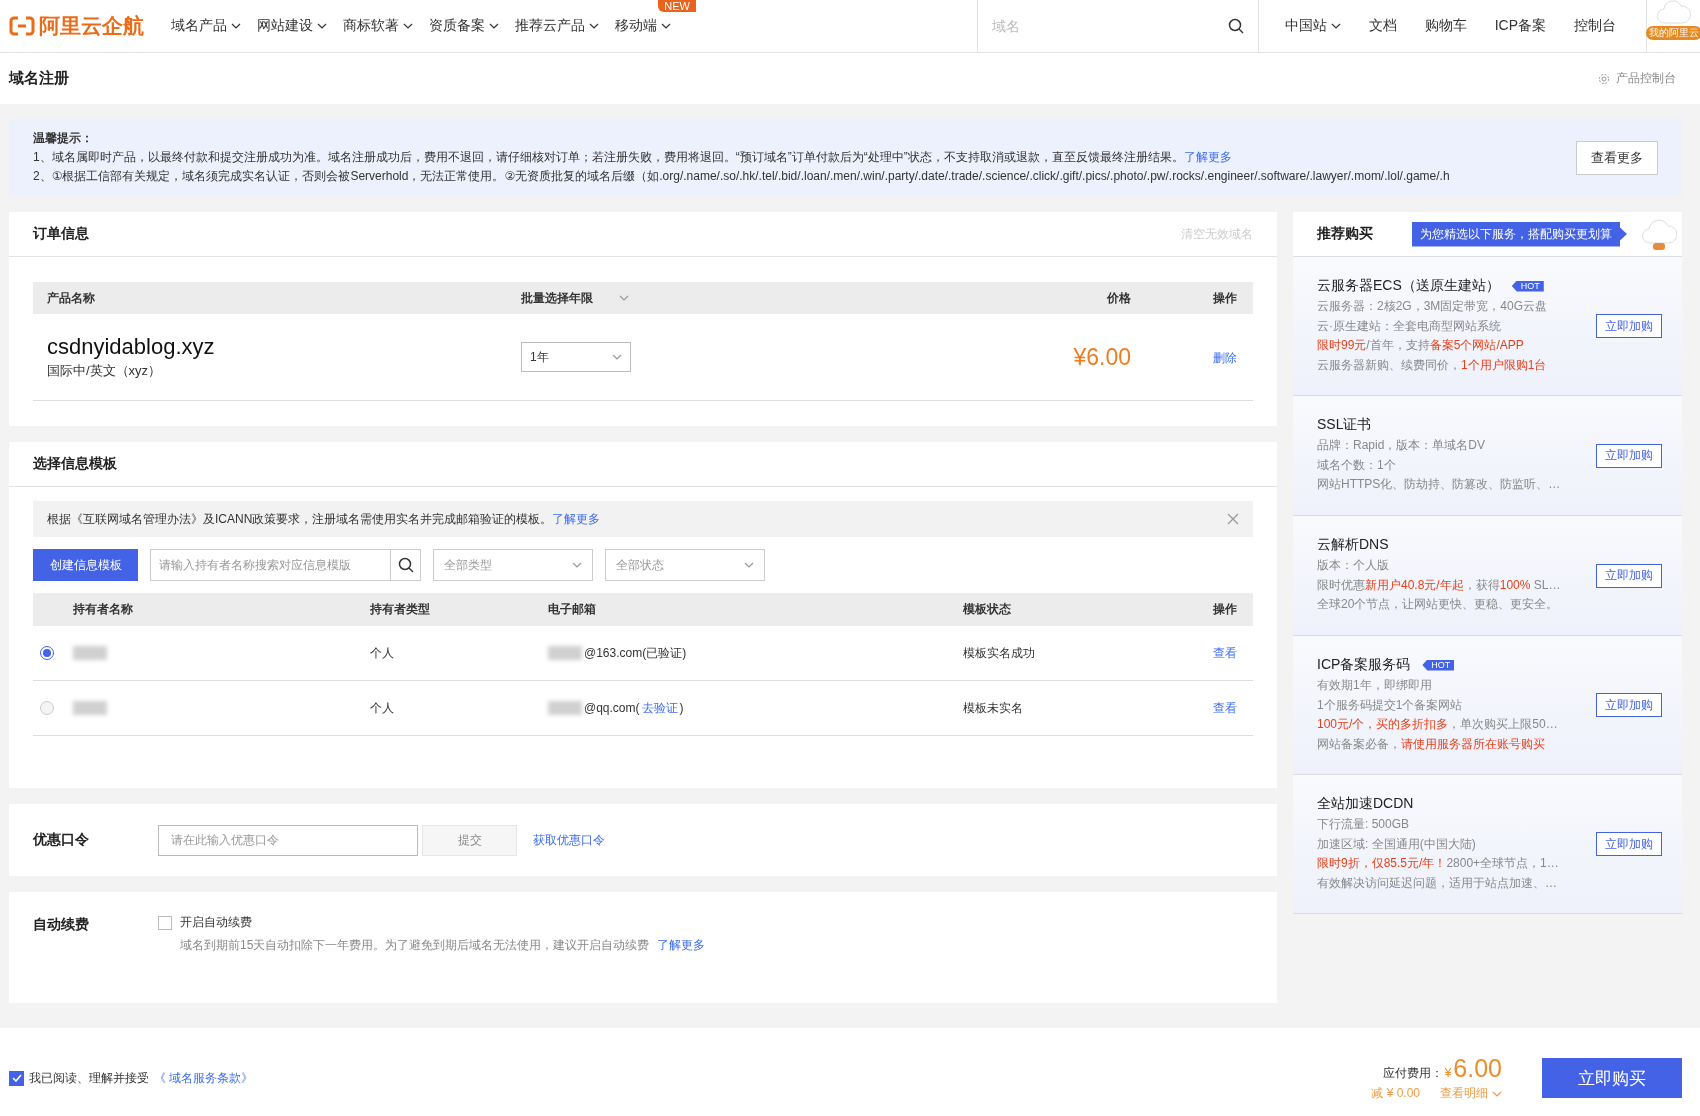 Image resolution: width=1700 pixels, height=1116 pixels. What do you see at coordinates (681, 708) in the screenshot?
I see `email-text: )` at bounding box center [681, 708].